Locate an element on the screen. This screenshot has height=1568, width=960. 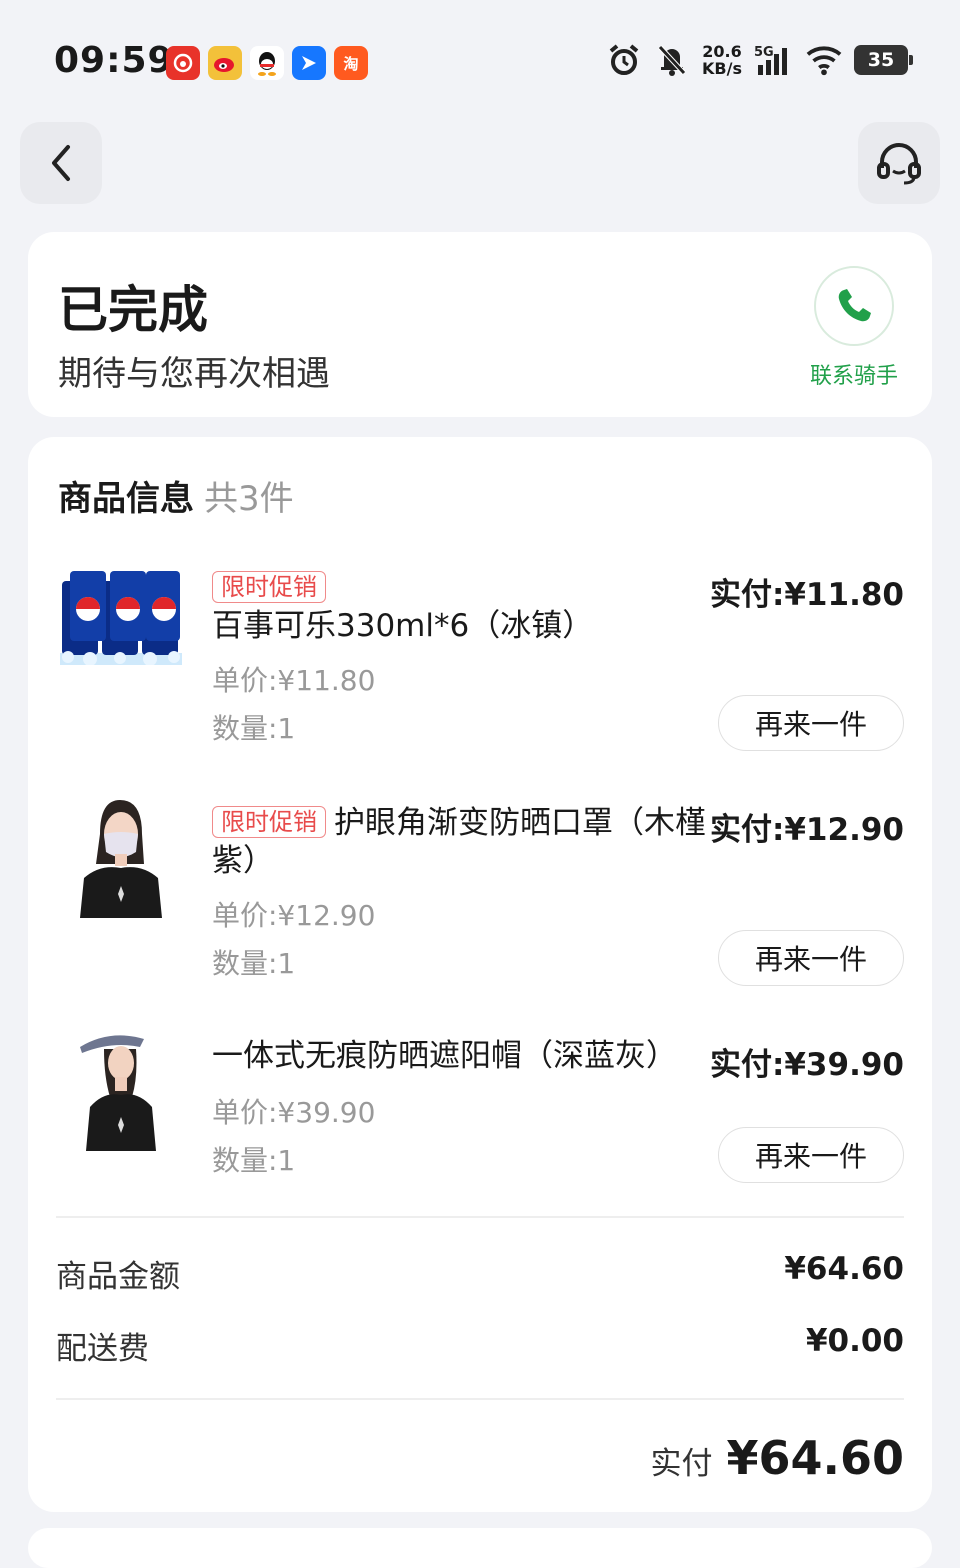
netease-music-icon is located at coordinates (183, 63).